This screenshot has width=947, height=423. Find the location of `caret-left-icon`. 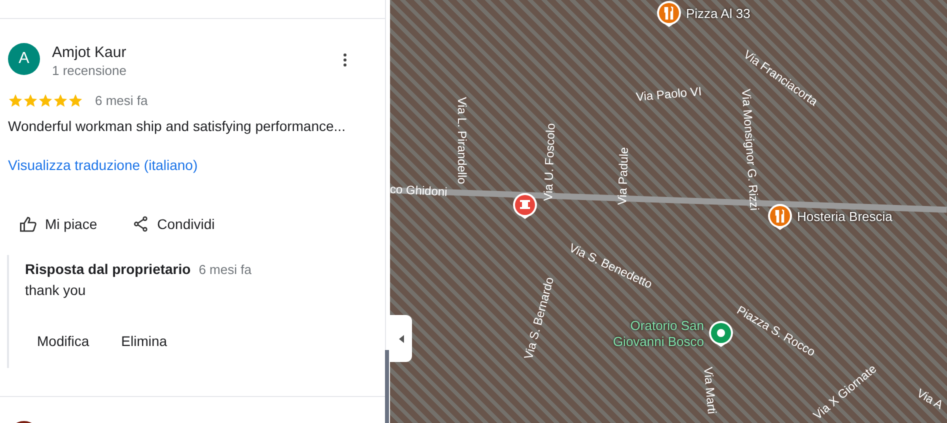

caret-left-icon is located at coordinates (401, 338).